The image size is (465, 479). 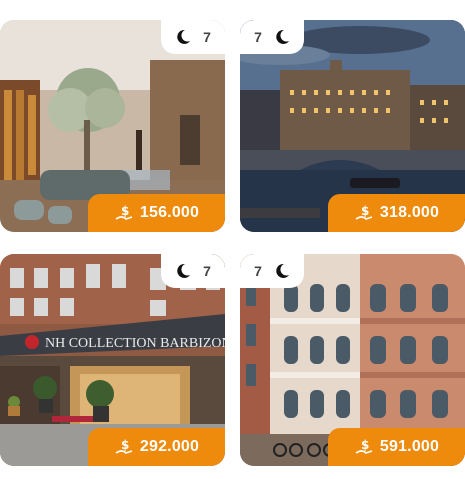 I want to click on price-value: 156.000, so click(x=169, y=212).